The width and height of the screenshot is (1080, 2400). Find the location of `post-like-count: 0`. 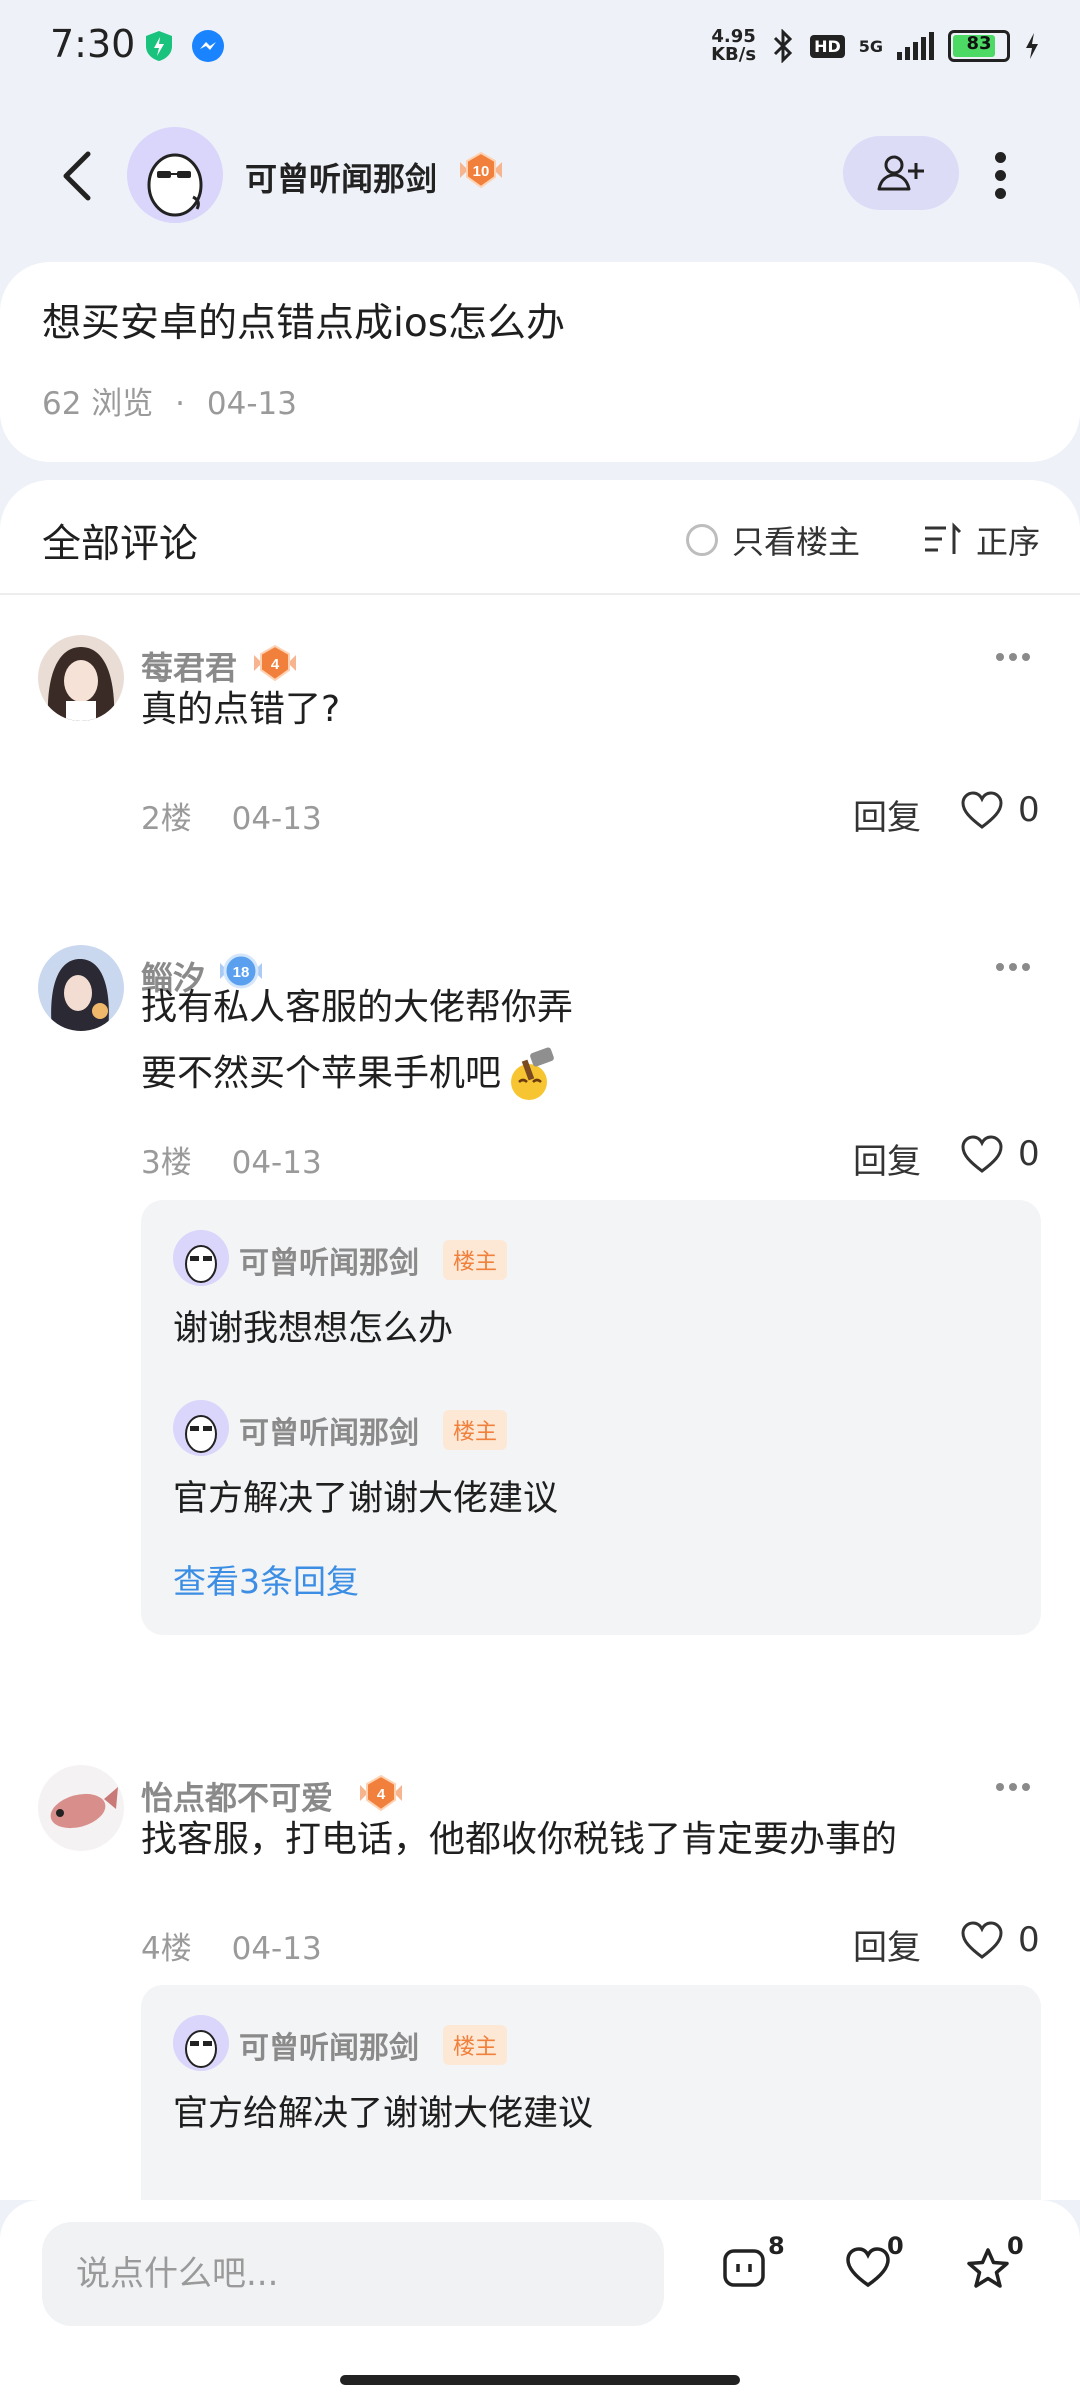

post-like-count: 0 is located at coordinates (895, 2246).